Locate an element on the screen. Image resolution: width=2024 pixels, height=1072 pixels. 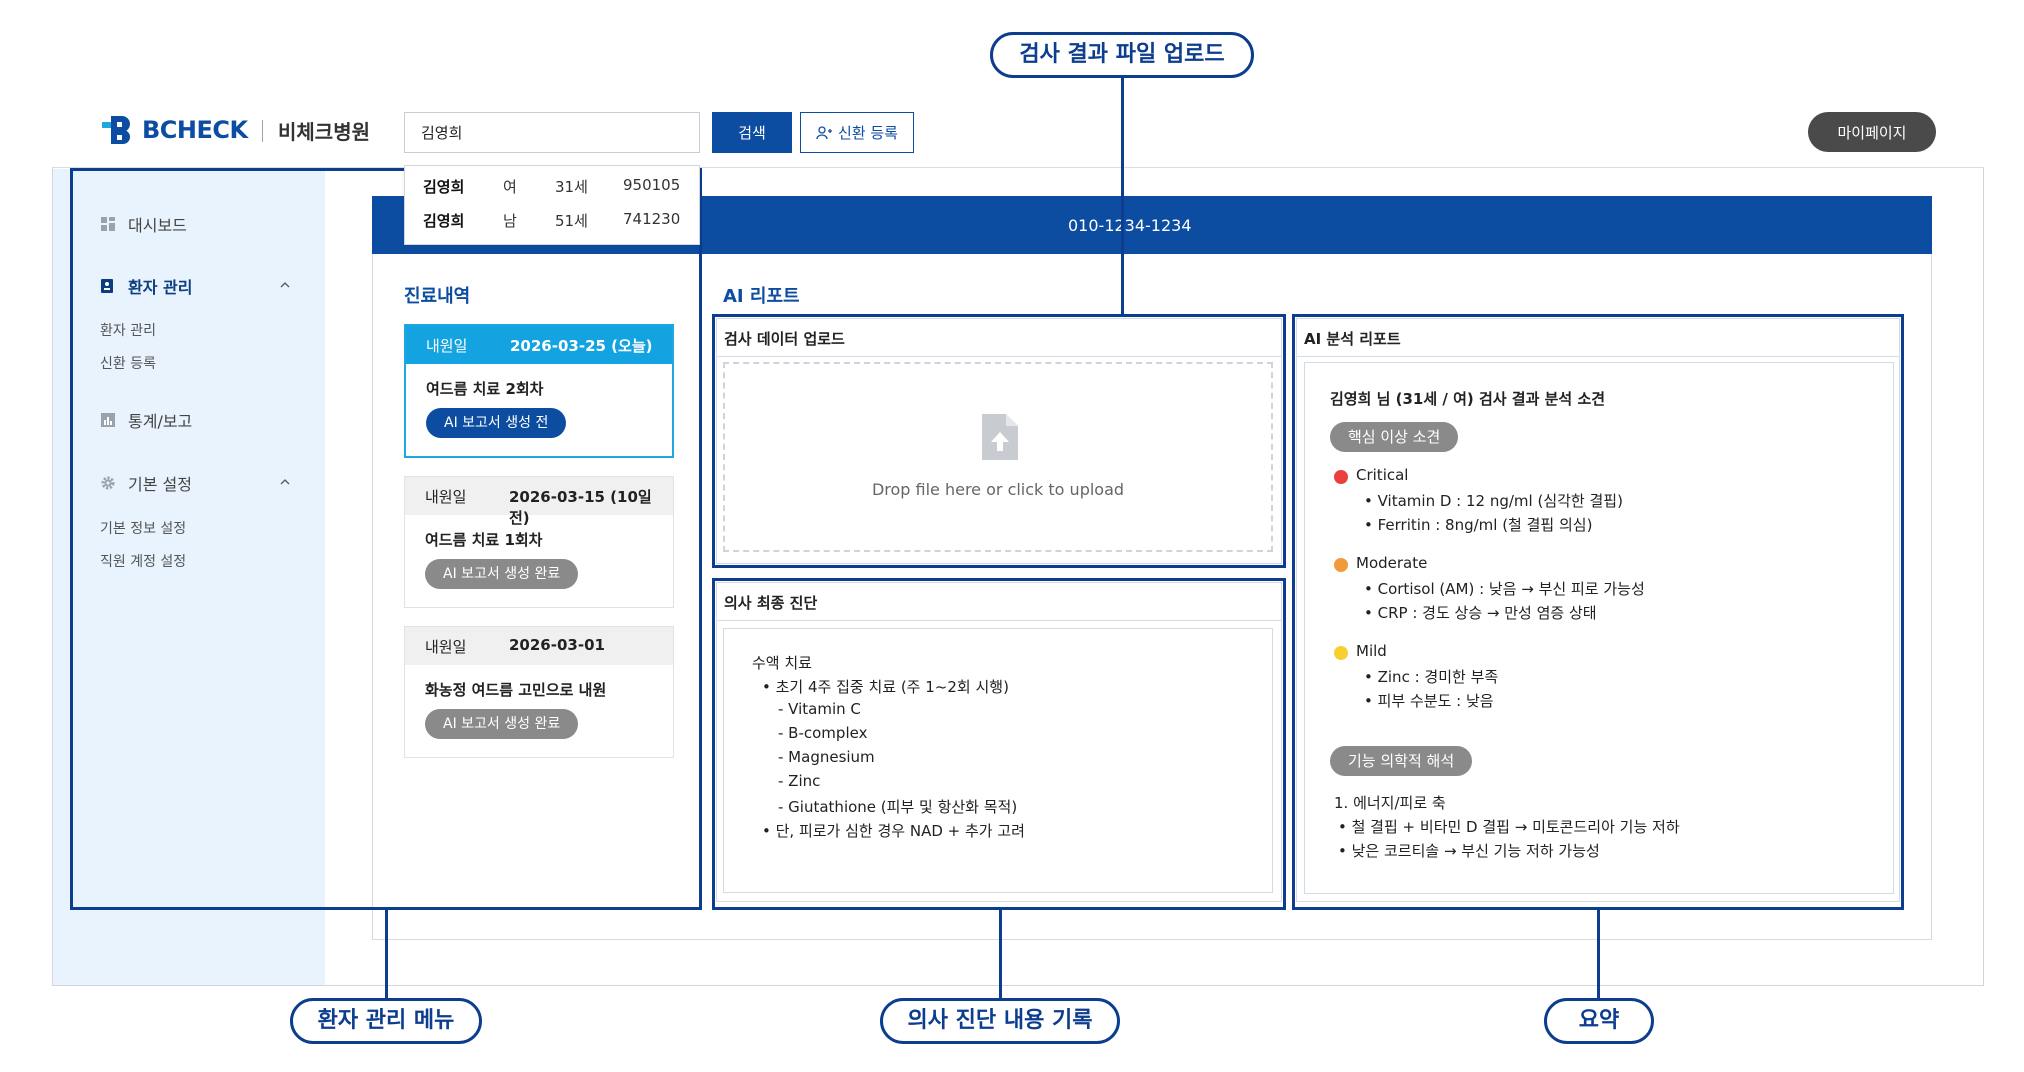
result-birth: 741230 is located at coordinates (652, 219).